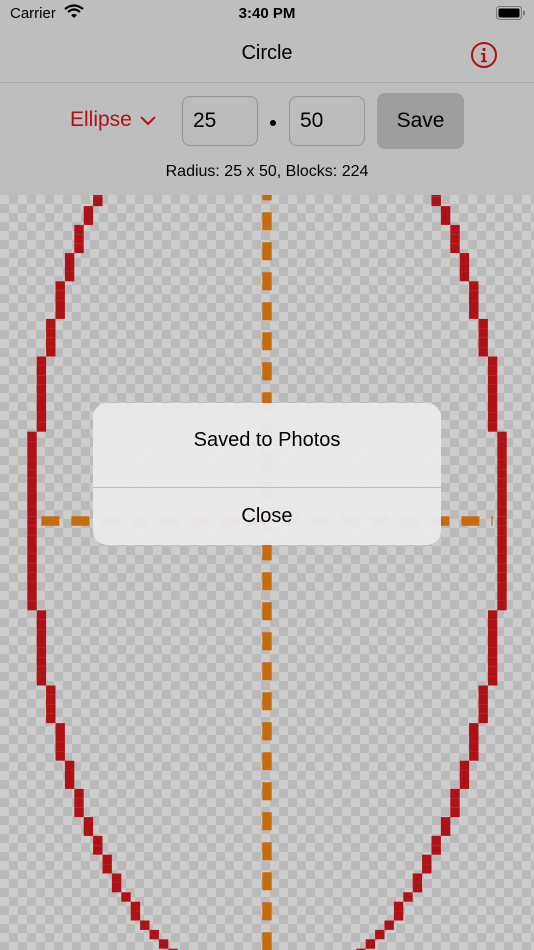 The height and width of the screenshot is (950, 534). What do you see at coordinates (267, 474) in the screenshot?
I see `alert-dialog: Saved to Photos Close` at bounding box center [267, 474].